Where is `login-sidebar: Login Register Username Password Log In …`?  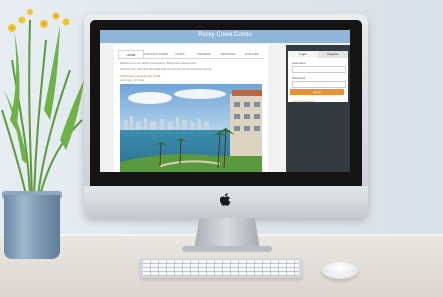 login-sidebar: Login Register Username Password Log In … is located at coordinates (318, 108).